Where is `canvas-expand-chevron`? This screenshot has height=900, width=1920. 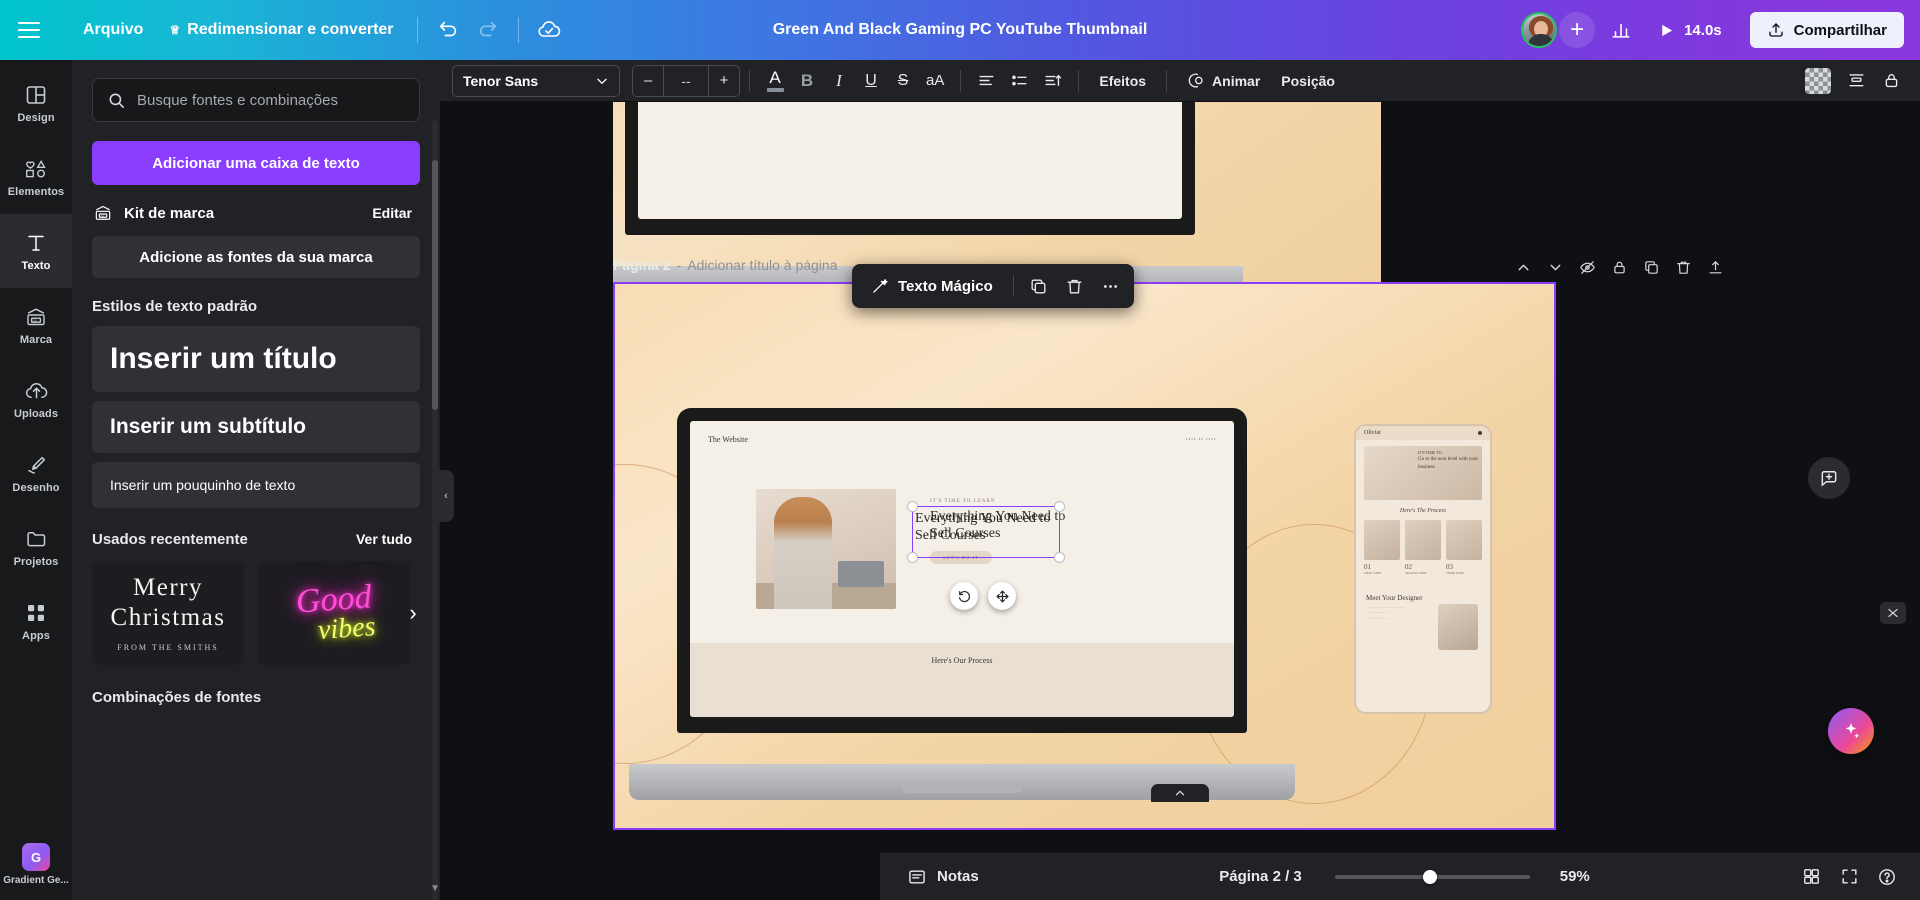
canvas-expand-chevron is located at coordinates (1180, 793).